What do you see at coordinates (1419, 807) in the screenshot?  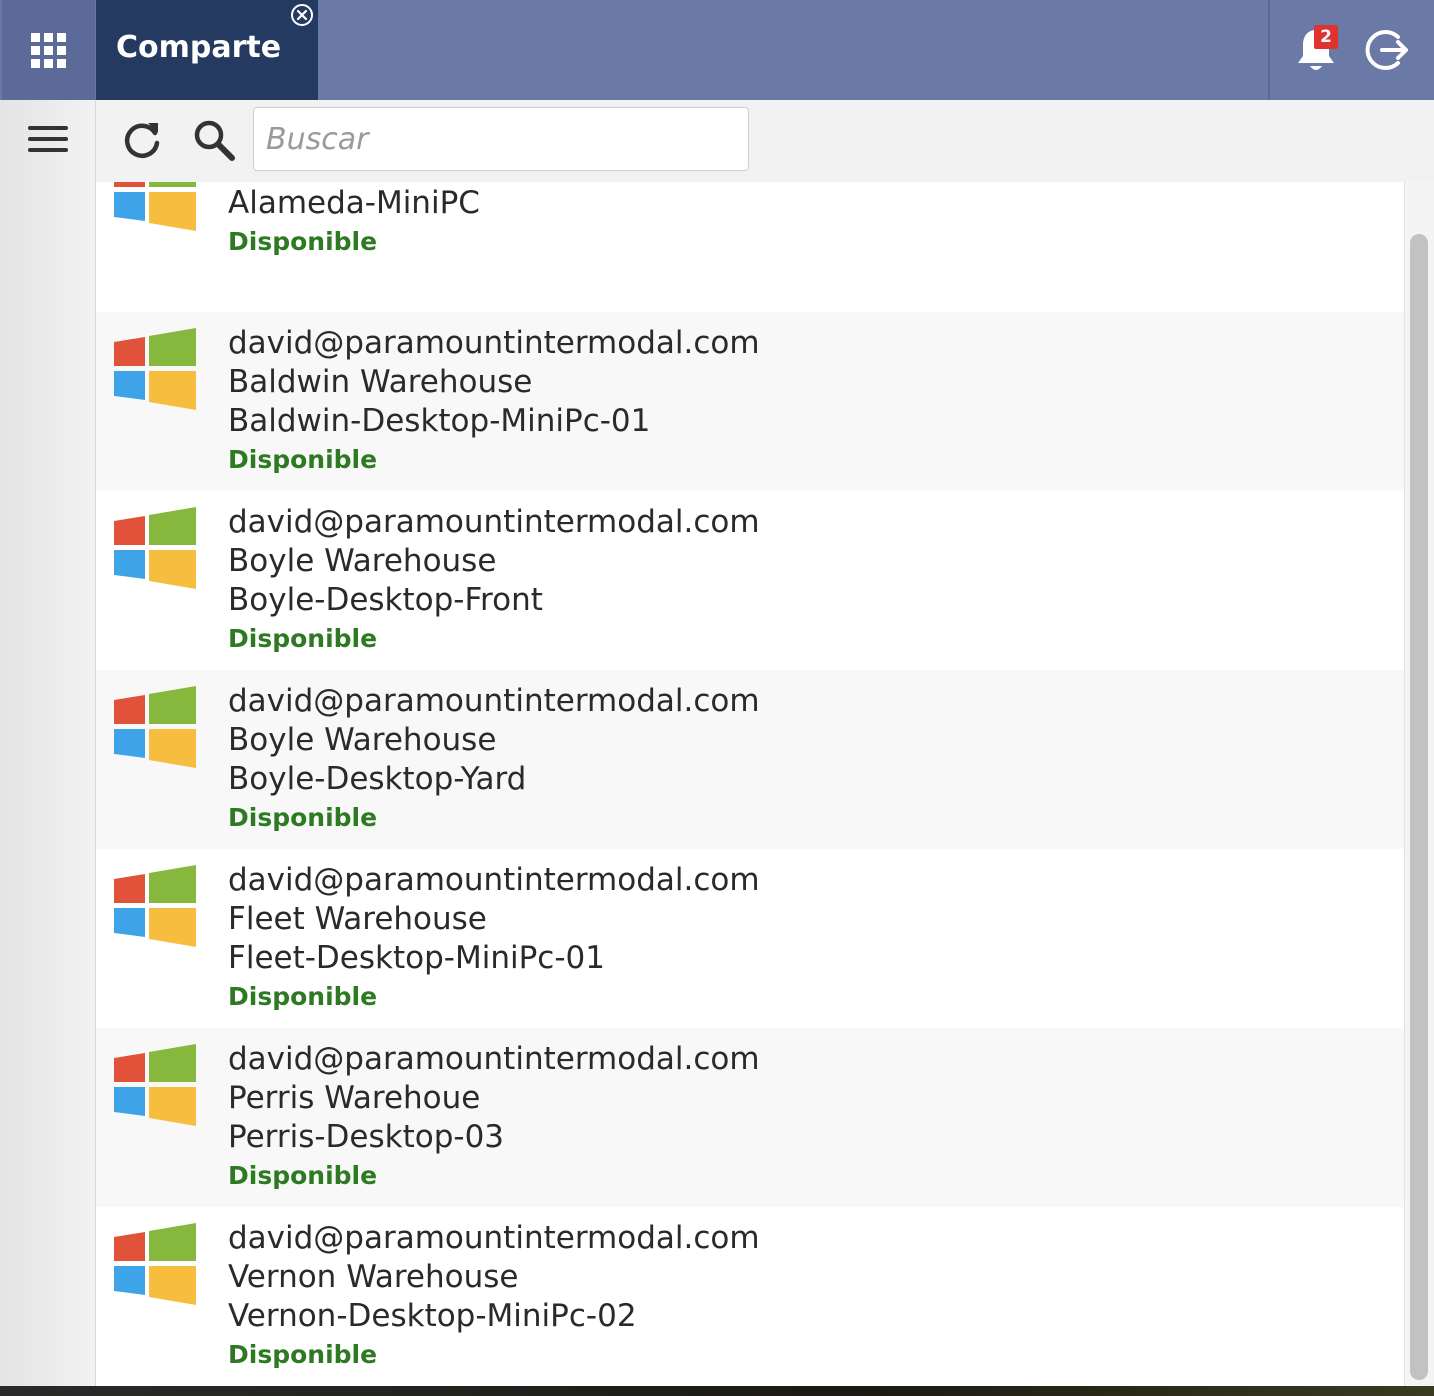 I see `scrollbar-thumb` at bounding box center [1419, 807].